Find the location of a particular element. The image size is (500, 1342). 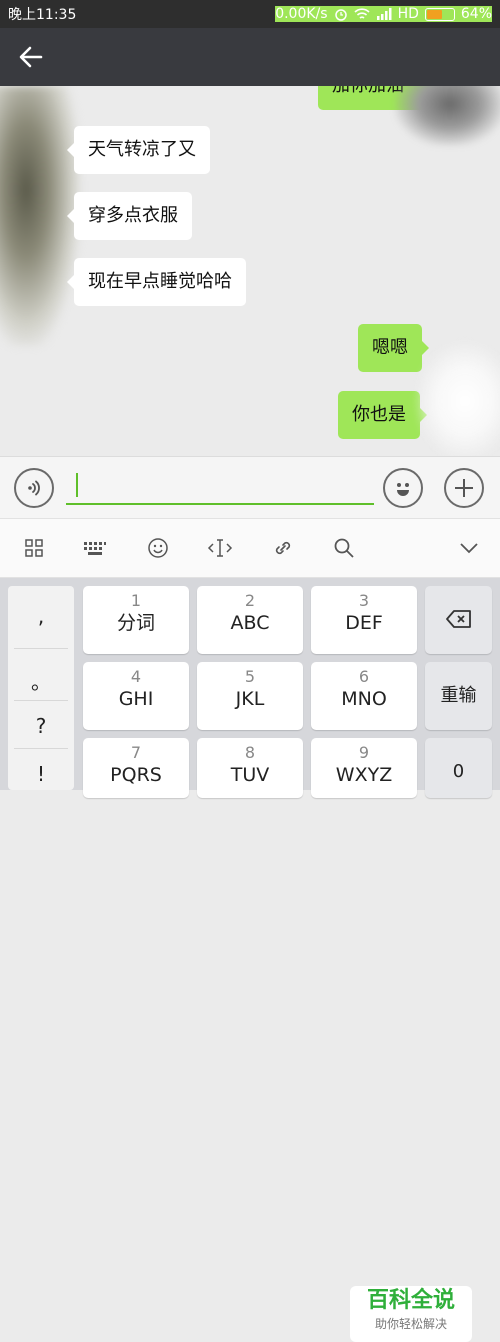

network-type: HD is located at coordinates (408, 14).